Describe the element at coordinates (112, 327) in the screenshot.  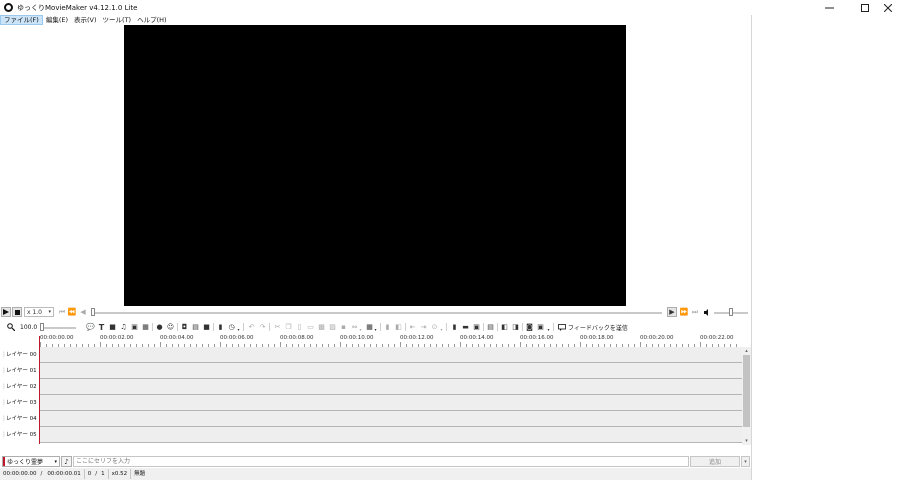
I see `video-icon: ■` at that location.